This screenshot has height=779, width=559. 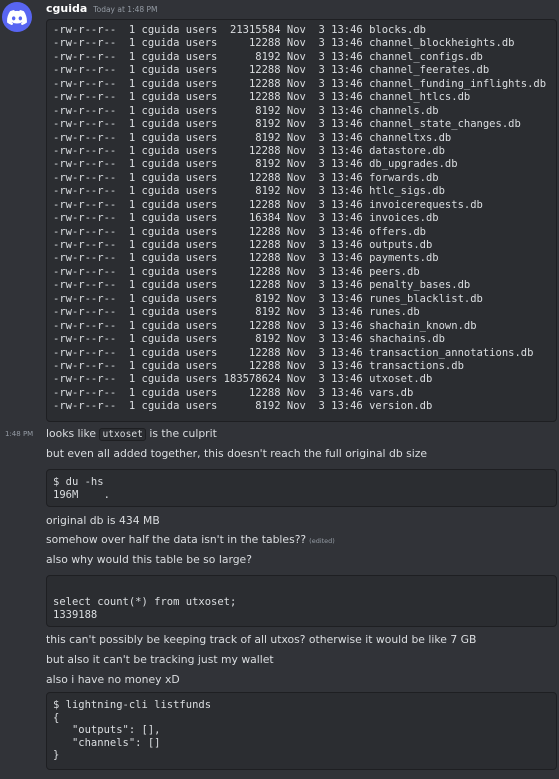 What do you see at coordinates (145, 602) in the screenshot?
I see `code-line: select count(*) from utxoset;` at bounding box center [145, 602].